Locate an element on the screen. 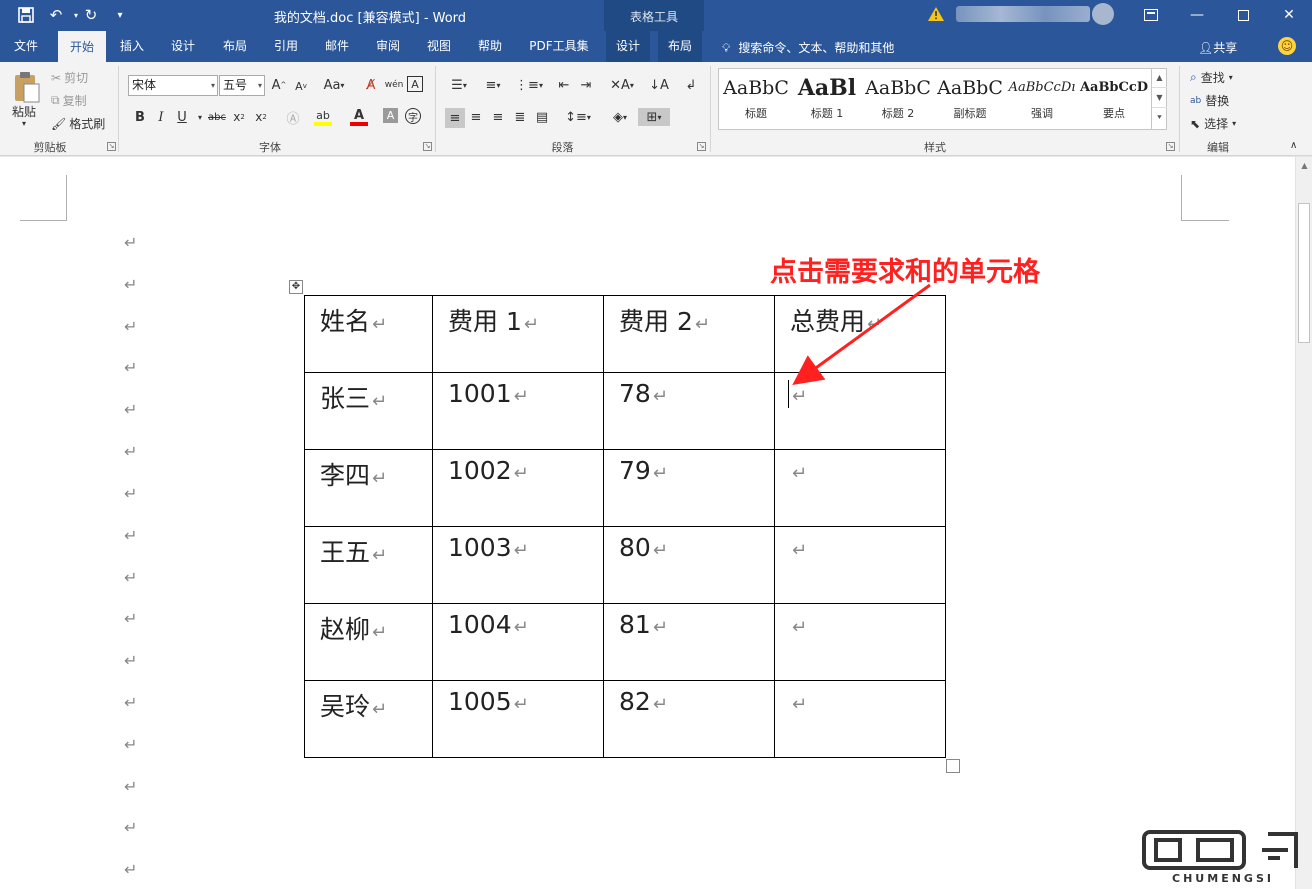  styles-scroll-down-icon: ▼ is located at coordinates (1159, 98).